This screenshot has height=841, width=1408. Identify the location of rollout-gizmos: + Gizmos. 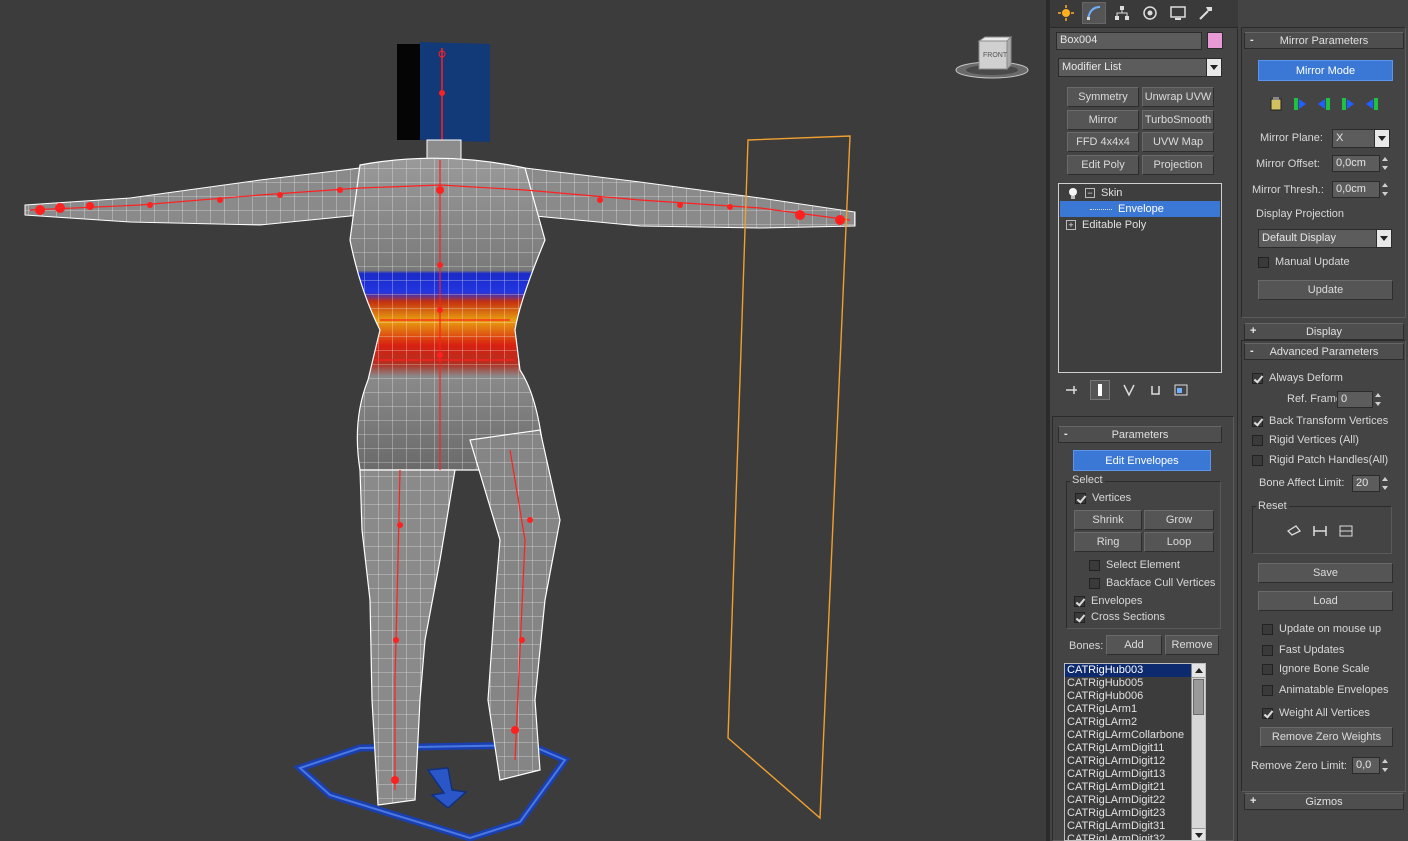
(1324, 801).